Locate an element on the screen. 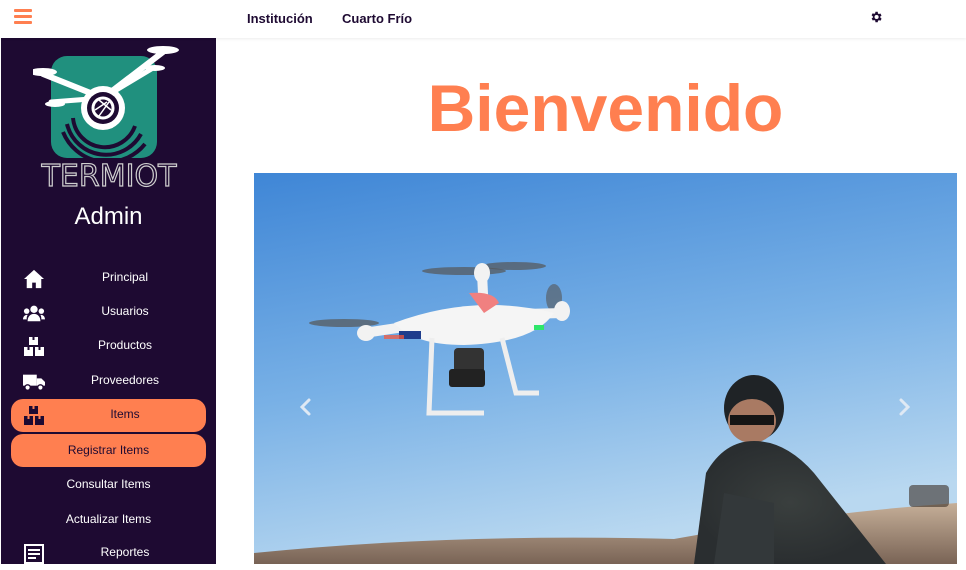 This screenshot has width=966, height=570. sidebar-item-principal: Principal is located at coordinates (108, 278).